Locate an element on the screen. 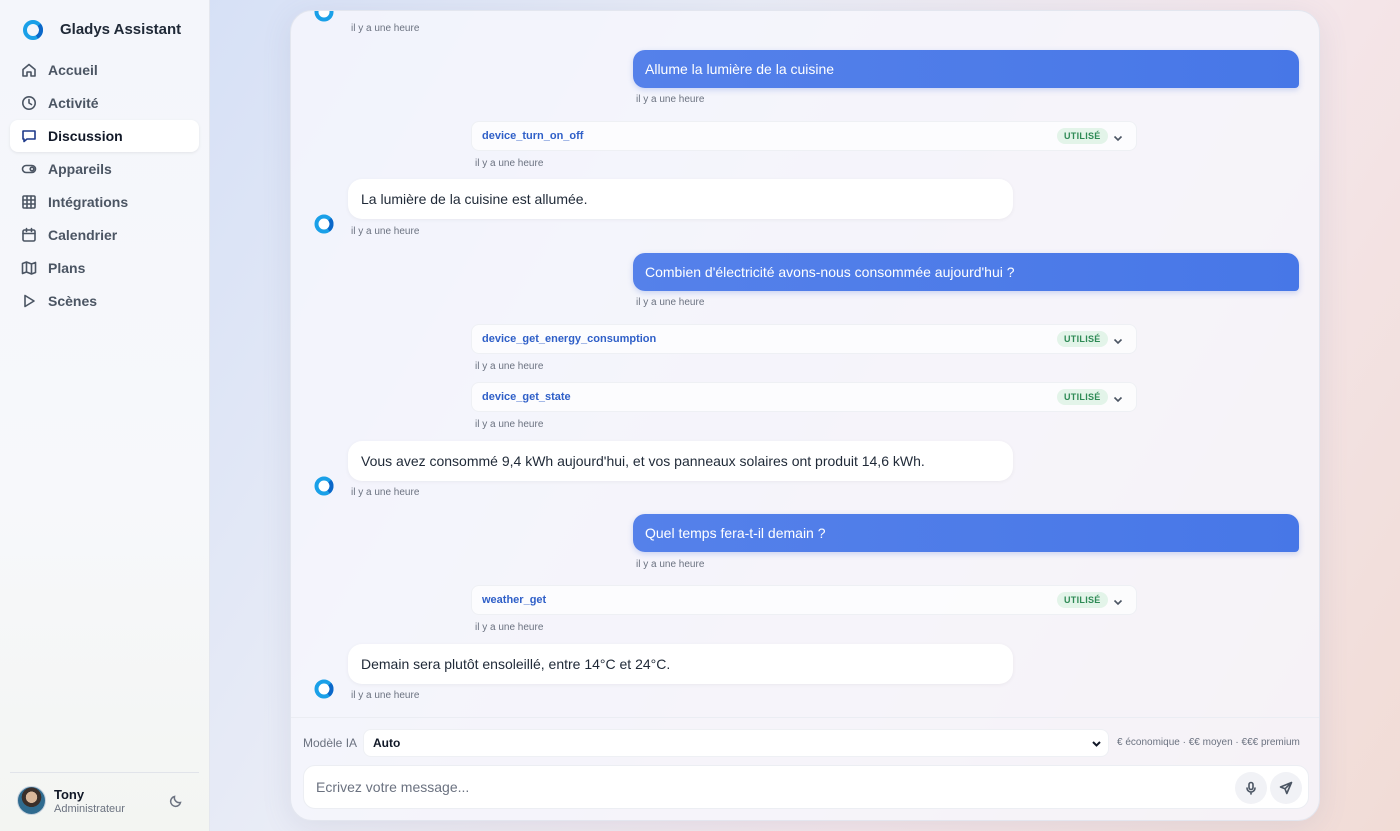  grid-icon is located at coordinates (29, 202).